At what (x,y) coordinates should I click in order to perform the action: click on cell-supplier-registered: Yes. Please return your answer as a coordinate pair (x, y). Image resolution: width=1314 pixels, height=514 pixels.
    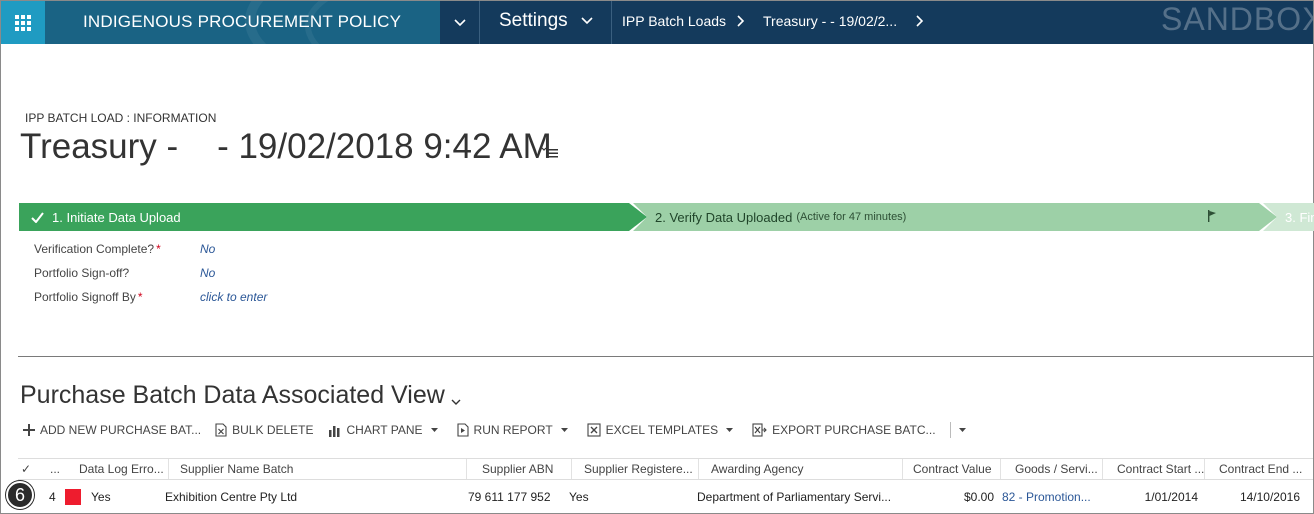
    Looking at the image, I should click on (579, 497).